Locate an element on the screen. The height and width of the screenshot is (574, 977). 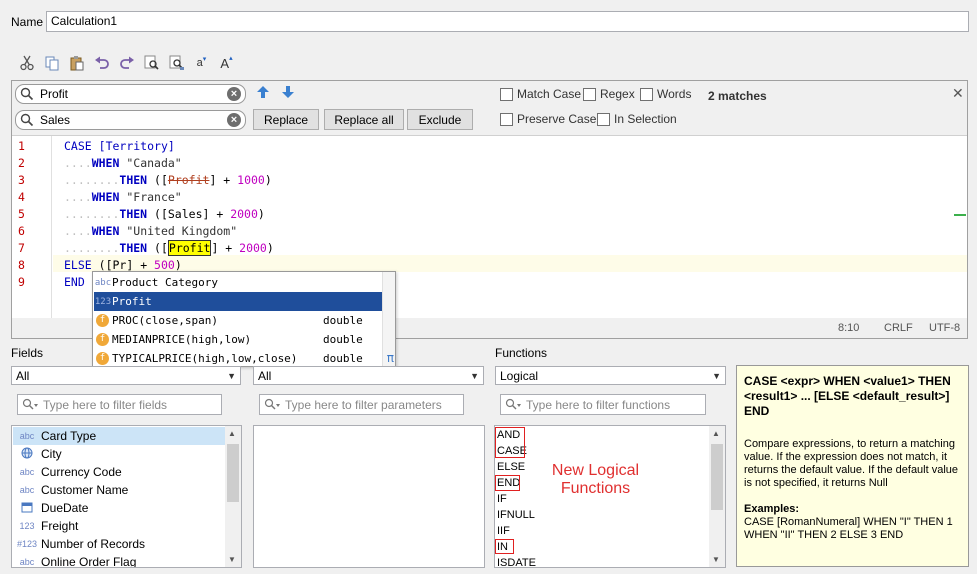
line-number: 6 is located at coordinates (21, 231).